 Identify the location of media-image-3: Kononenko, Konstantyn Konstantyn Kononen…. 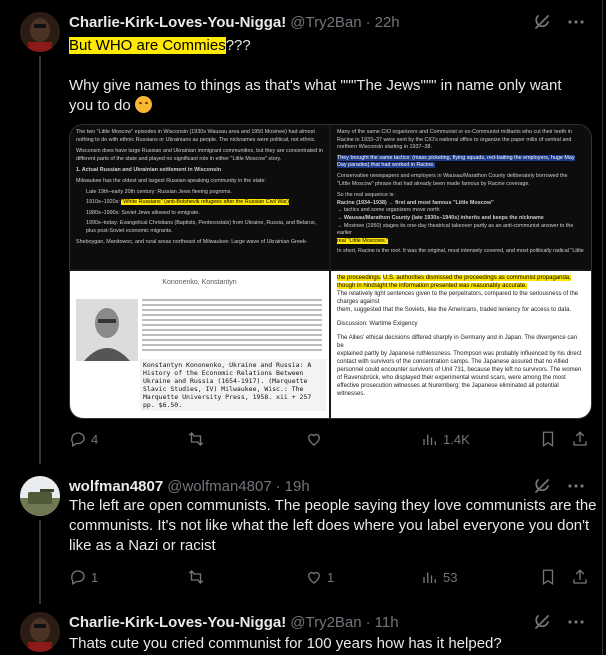
(199, 344).